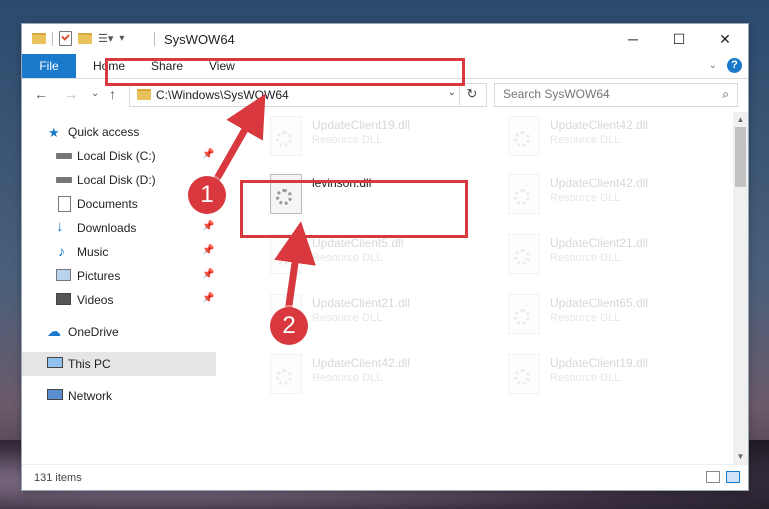 This screenshot has width=769, height=509. Describe the element at coordinates (263, 203) in the screenshot. I see `annotation-arrows` at that location.